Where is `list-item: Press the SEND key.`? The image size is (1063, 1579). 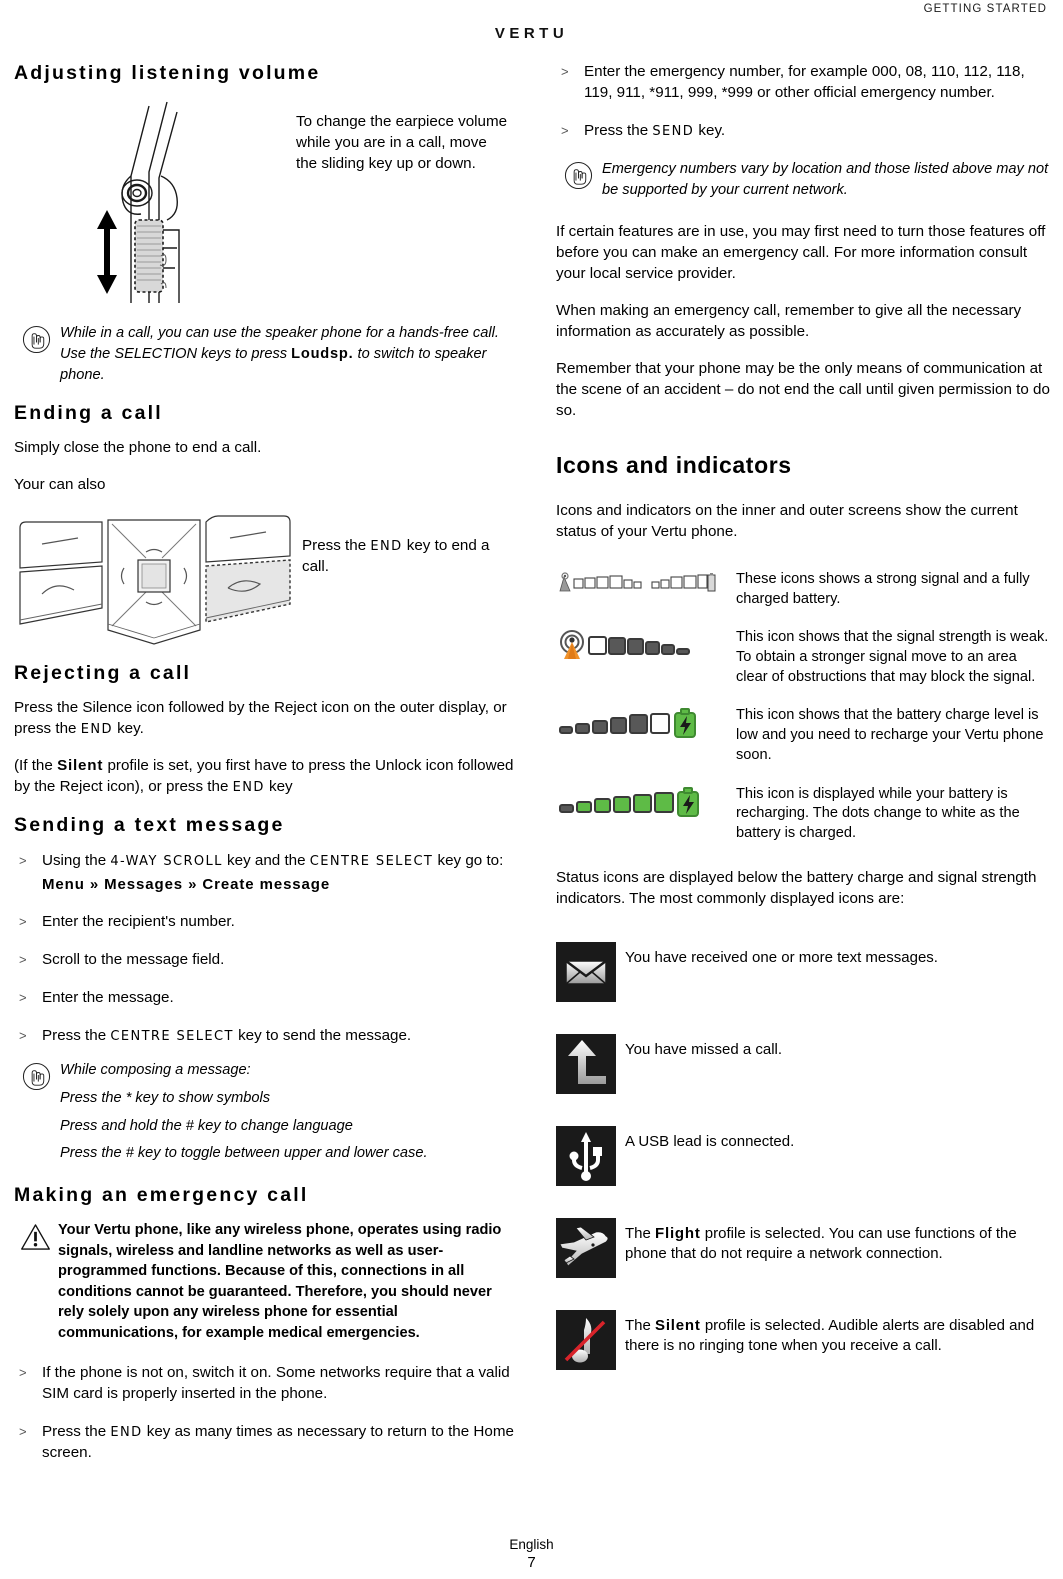 list-item: Press the SEND key. is located at coordinates (803, 131).